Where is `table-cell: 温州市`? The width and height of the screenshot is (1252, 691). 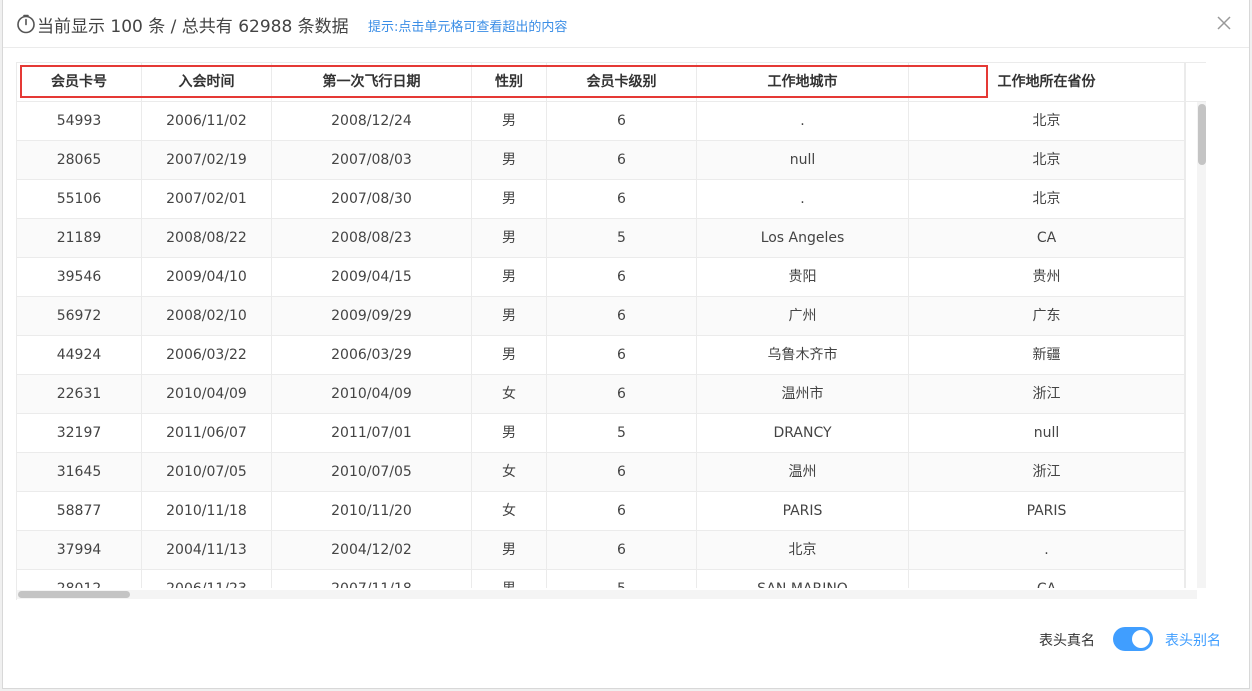
table-cell: 温州市 is located at coordinates (803, 394).